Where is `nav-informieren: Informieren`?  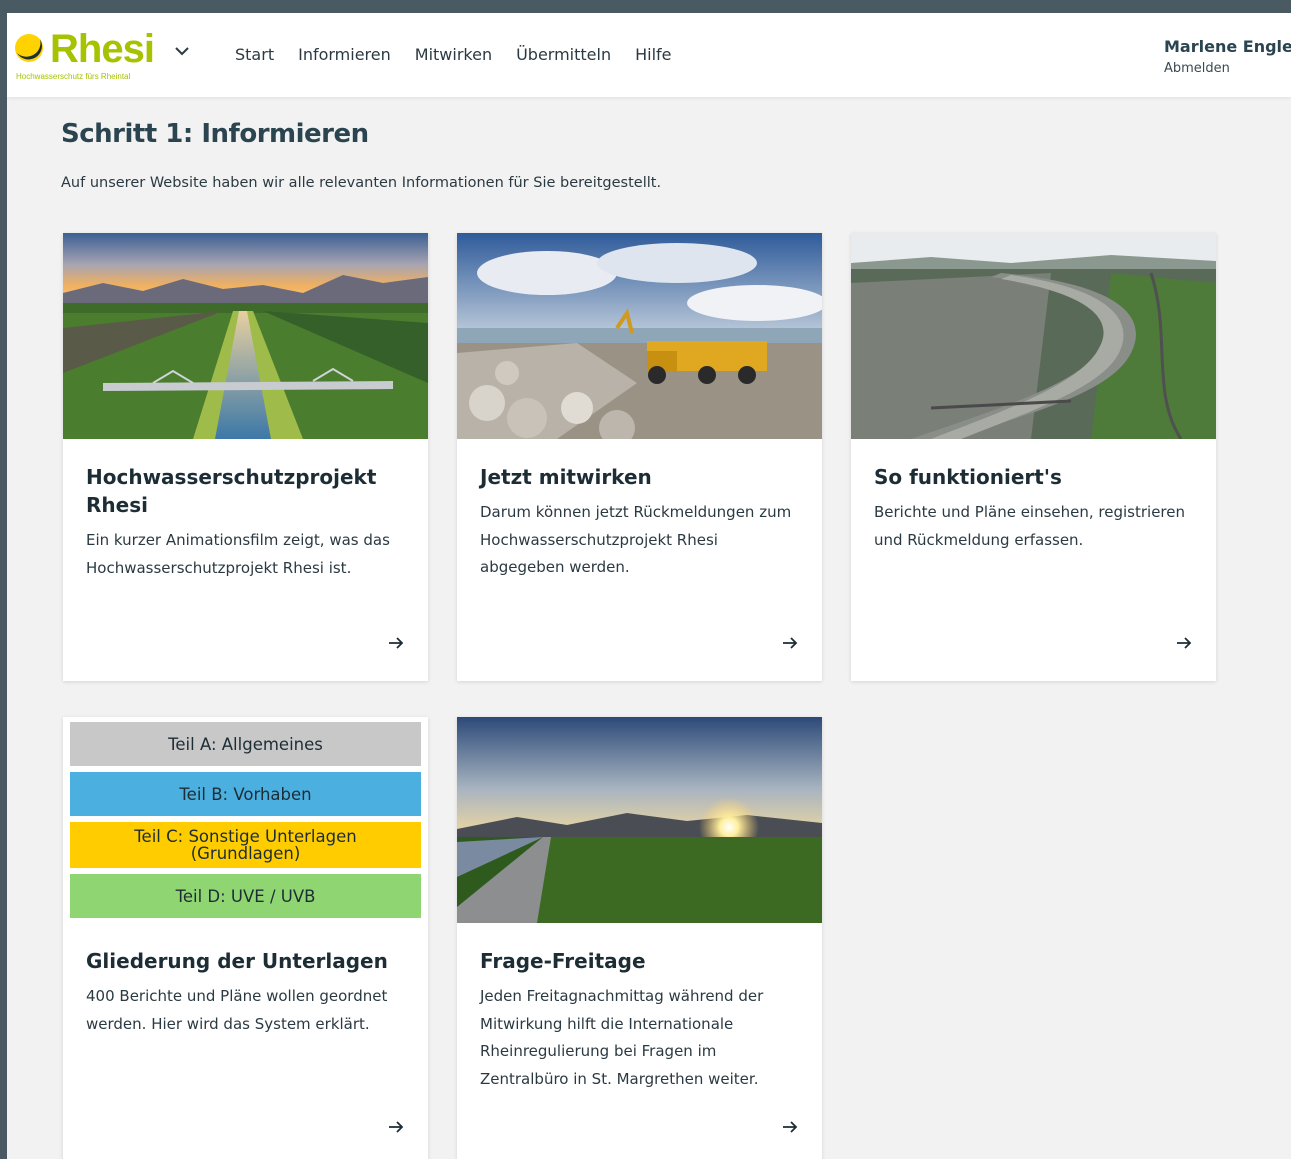 nav-informieren: Informieren is located at coordinates (344, 54).